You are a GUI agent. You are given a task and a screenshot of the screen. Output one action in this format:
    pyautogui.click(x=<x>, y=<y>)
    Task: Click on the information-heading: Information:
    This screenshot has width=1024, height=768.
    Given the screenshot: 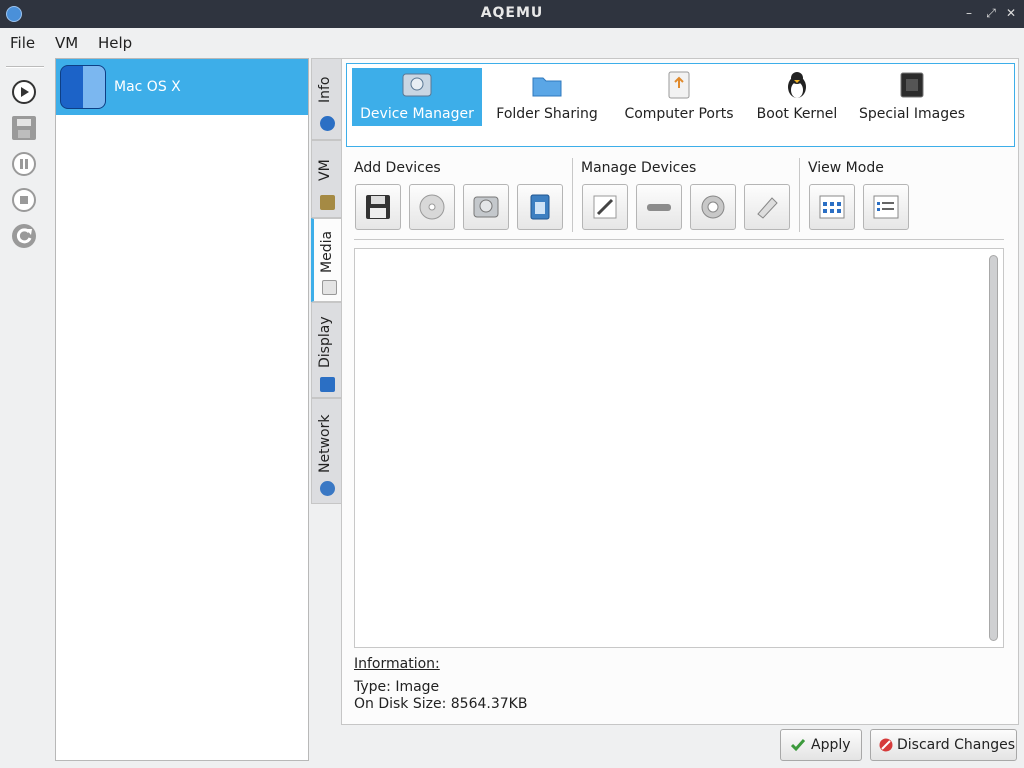 What is the action you would take?
    pyautogui.click(x=397, y=664)
    